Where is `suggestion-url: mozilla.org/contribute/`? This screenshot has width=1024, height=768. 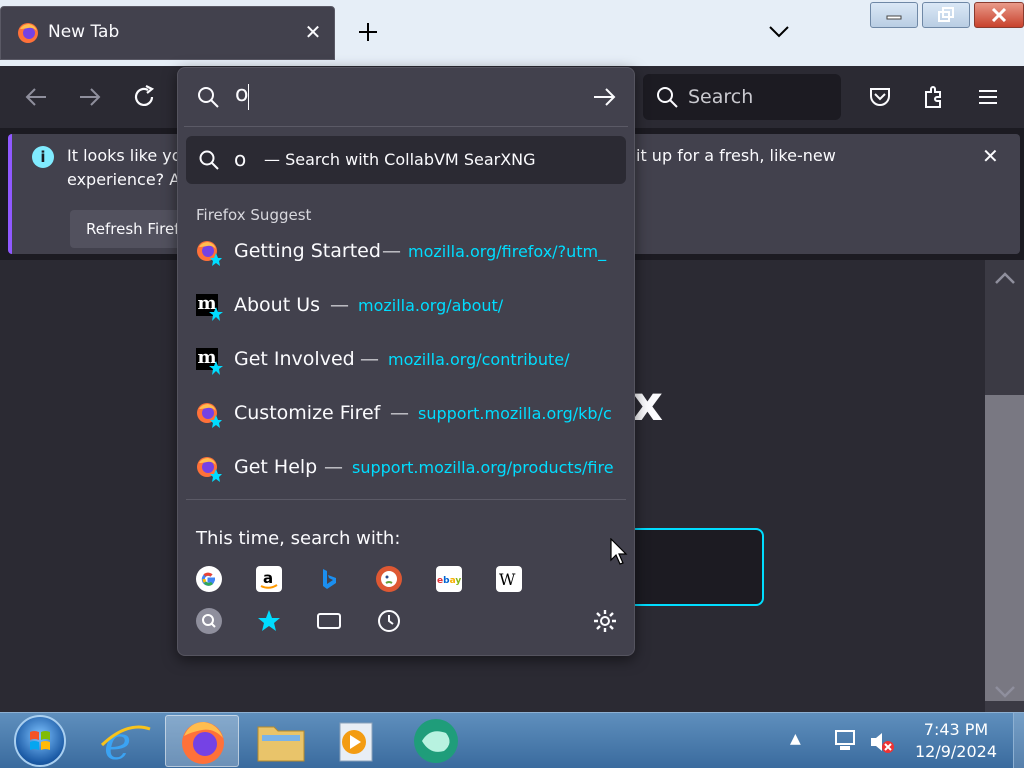
suggestion-url: mozilla.org/contribute/ is located at coordinates (479, 359).